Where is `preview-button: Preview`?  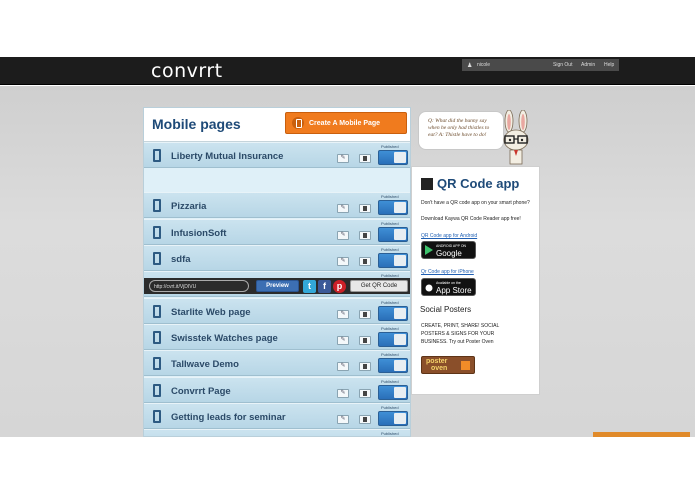 preview-button: Preview is located at coordinates (277, 286).